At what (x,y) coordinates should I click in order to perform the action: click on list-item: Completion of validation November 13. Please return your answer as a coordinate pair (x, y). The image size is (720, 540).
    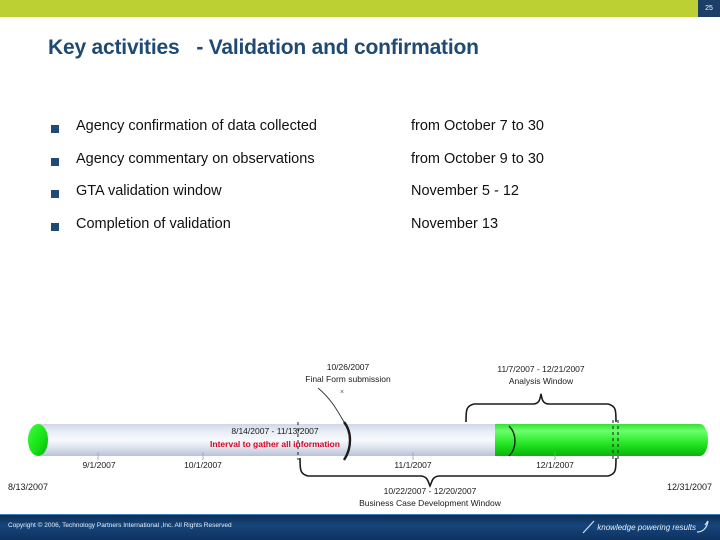
    Looking at the image, I should click on (348, 232).